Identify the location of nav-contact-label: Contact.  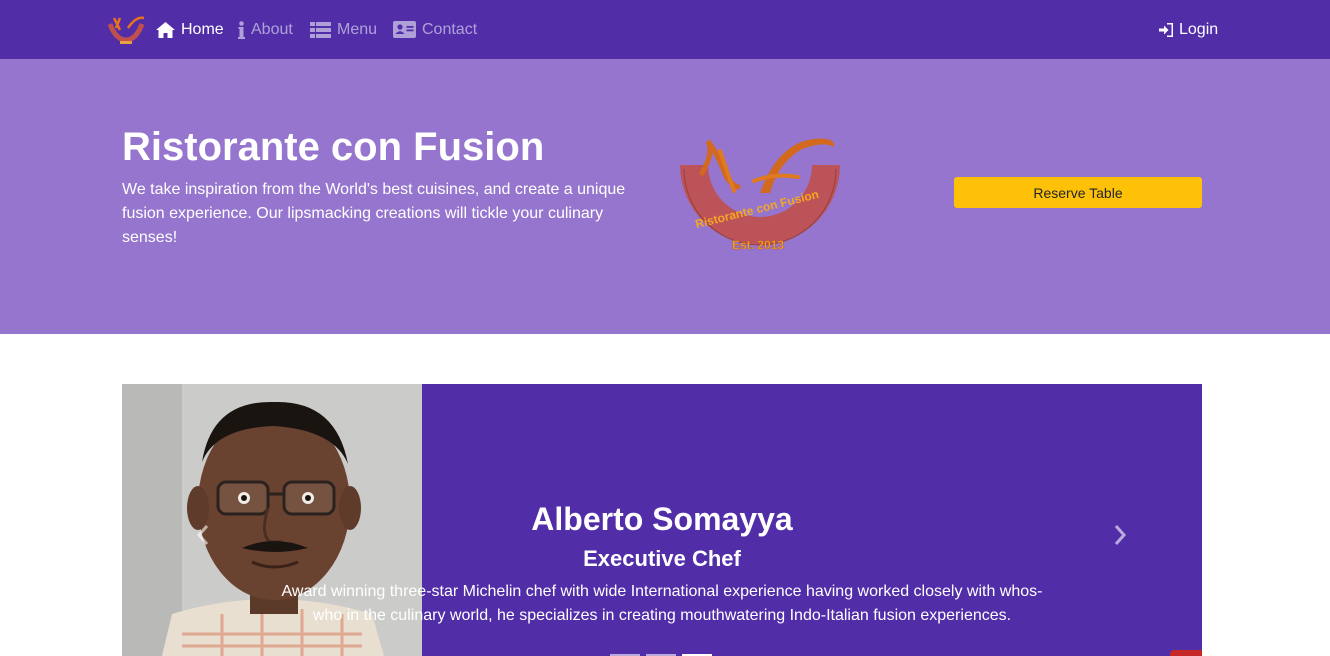
(450, 29).